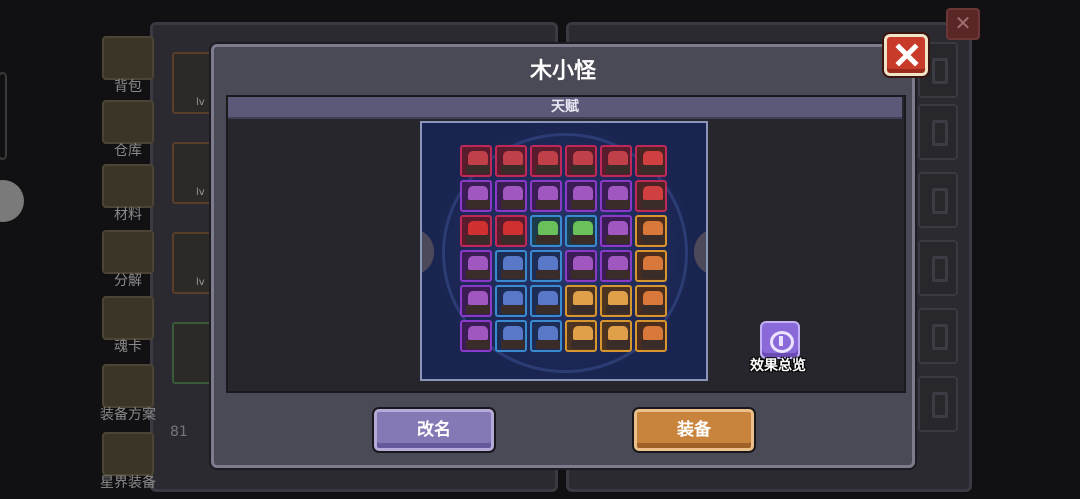 This screenshot has height=499, width=1080. Describe the element at coordinates (3, 116) in the screenshot. I see `left-edge-handle` at that location.